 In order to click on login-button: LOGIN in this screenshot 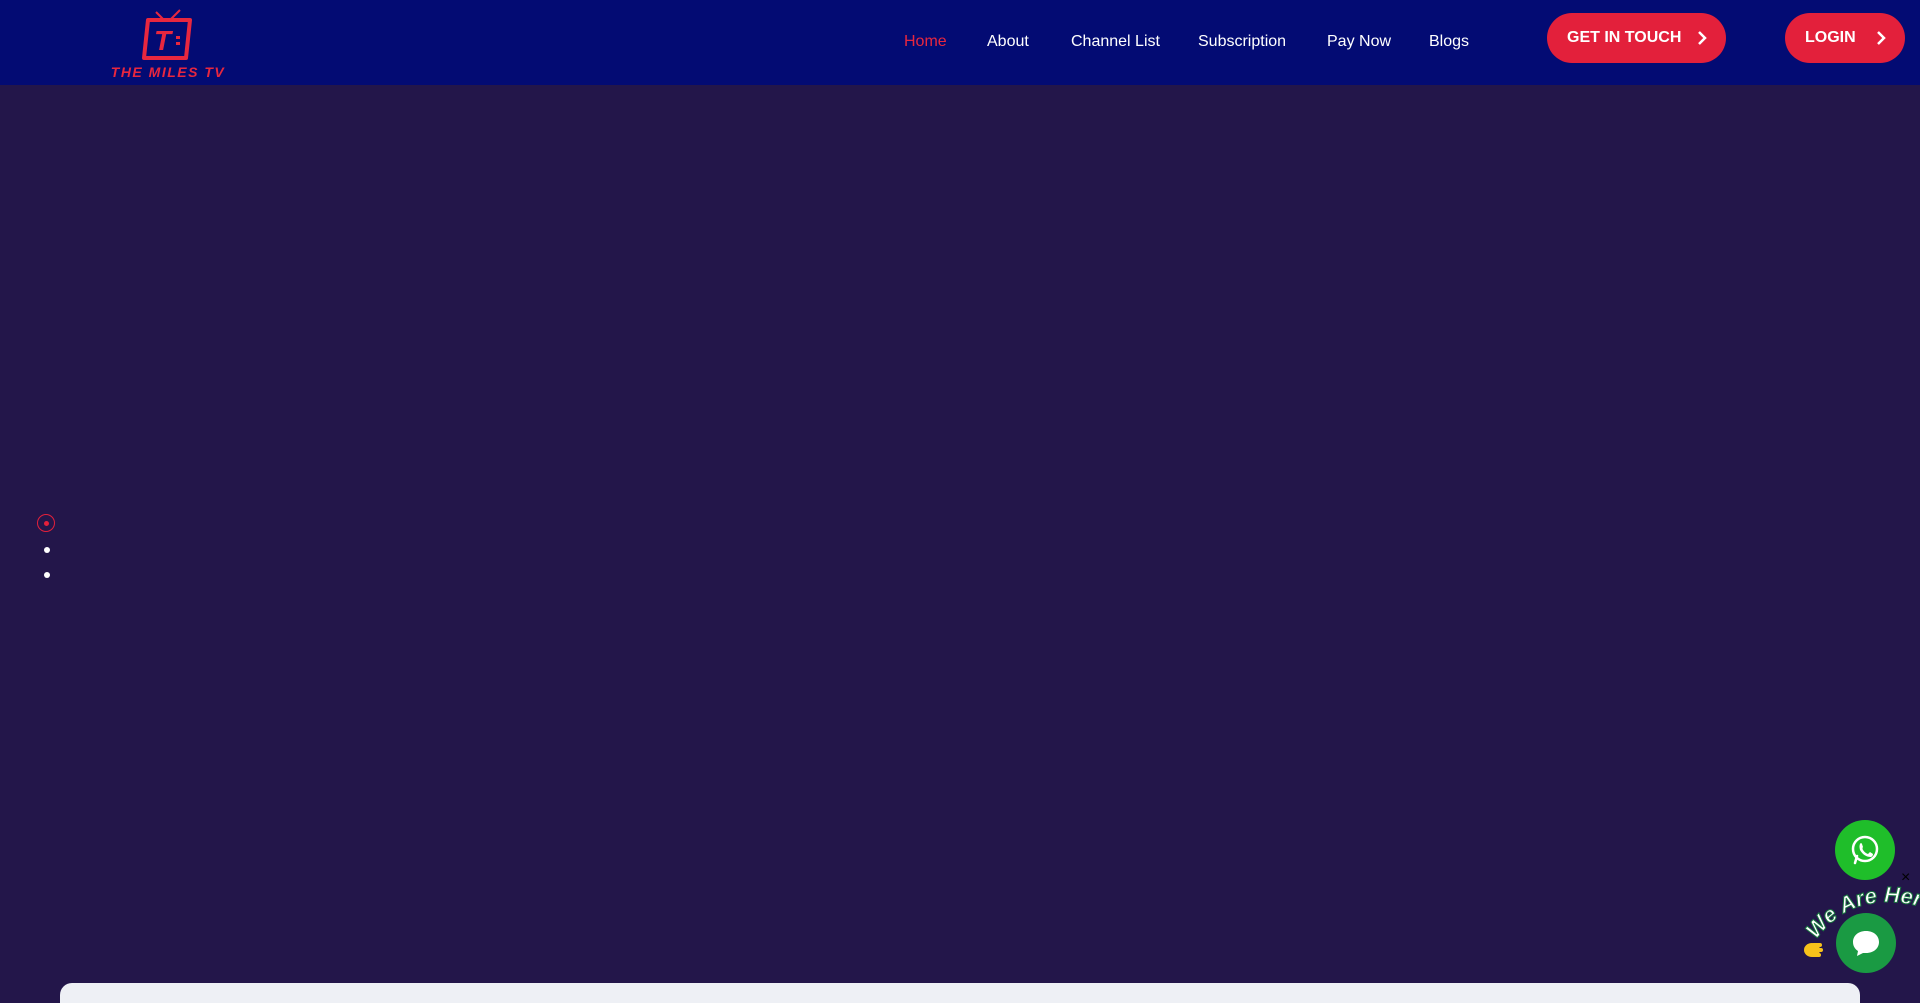, I will do `click(1845, 38)`.